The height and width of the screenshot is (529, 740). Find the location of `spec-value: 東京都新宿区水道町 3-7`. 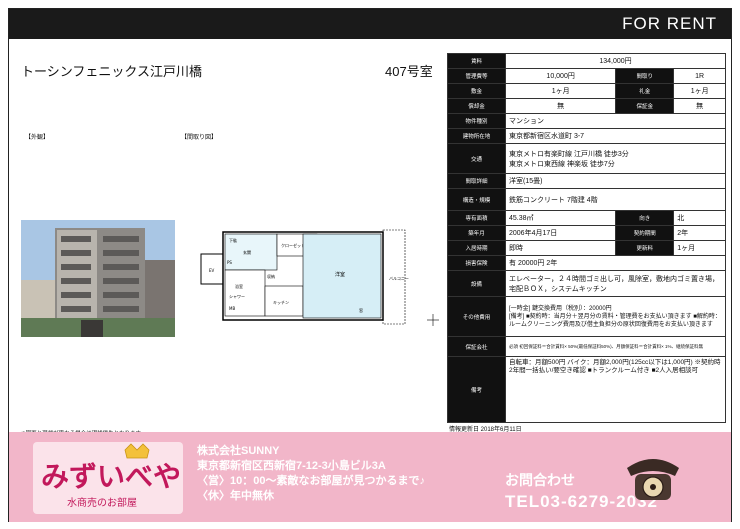

spec-value: 東京都新宿区水道町 3-7 is located at coordinates (615, 136).